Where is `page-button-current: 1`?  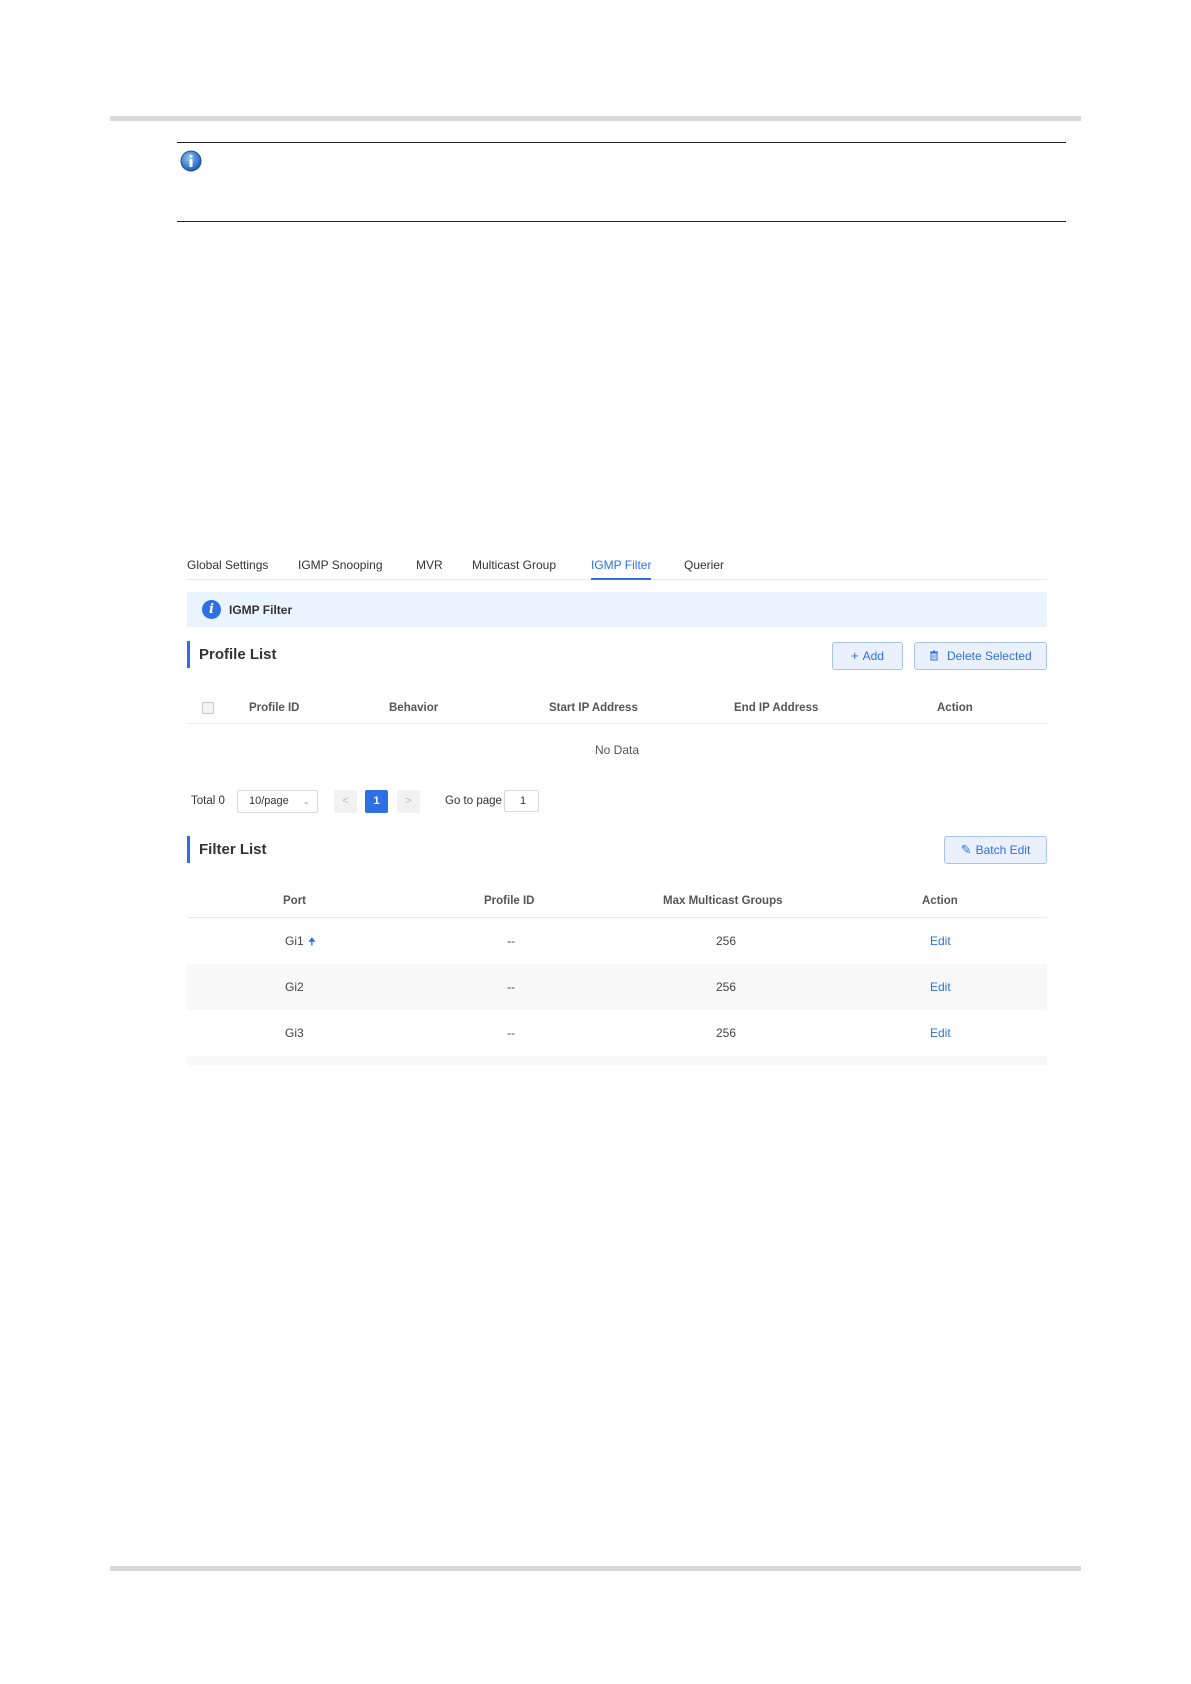
page-button-current: 1 is located at coordinates (376, 801).